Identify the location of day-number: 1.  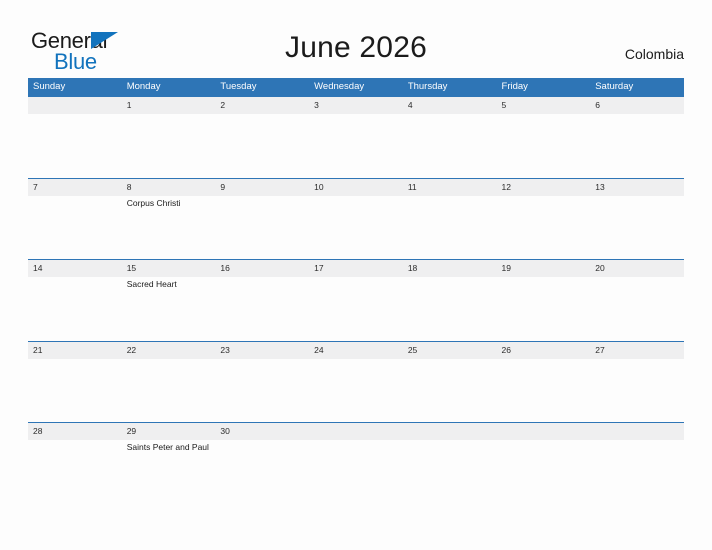
(169, 105).